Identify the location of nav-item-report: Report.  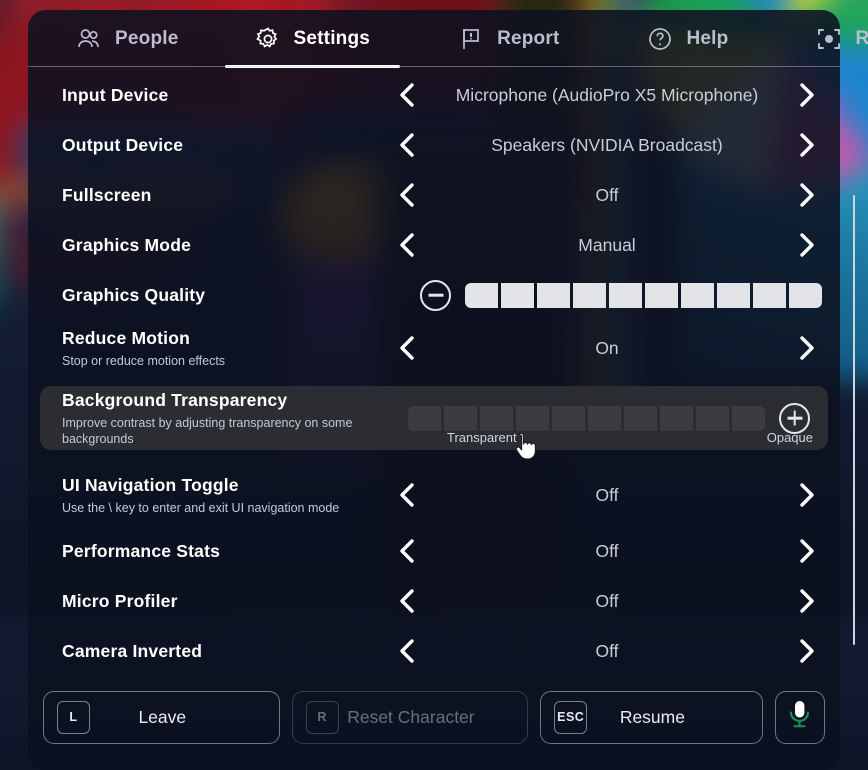
(508, 39).